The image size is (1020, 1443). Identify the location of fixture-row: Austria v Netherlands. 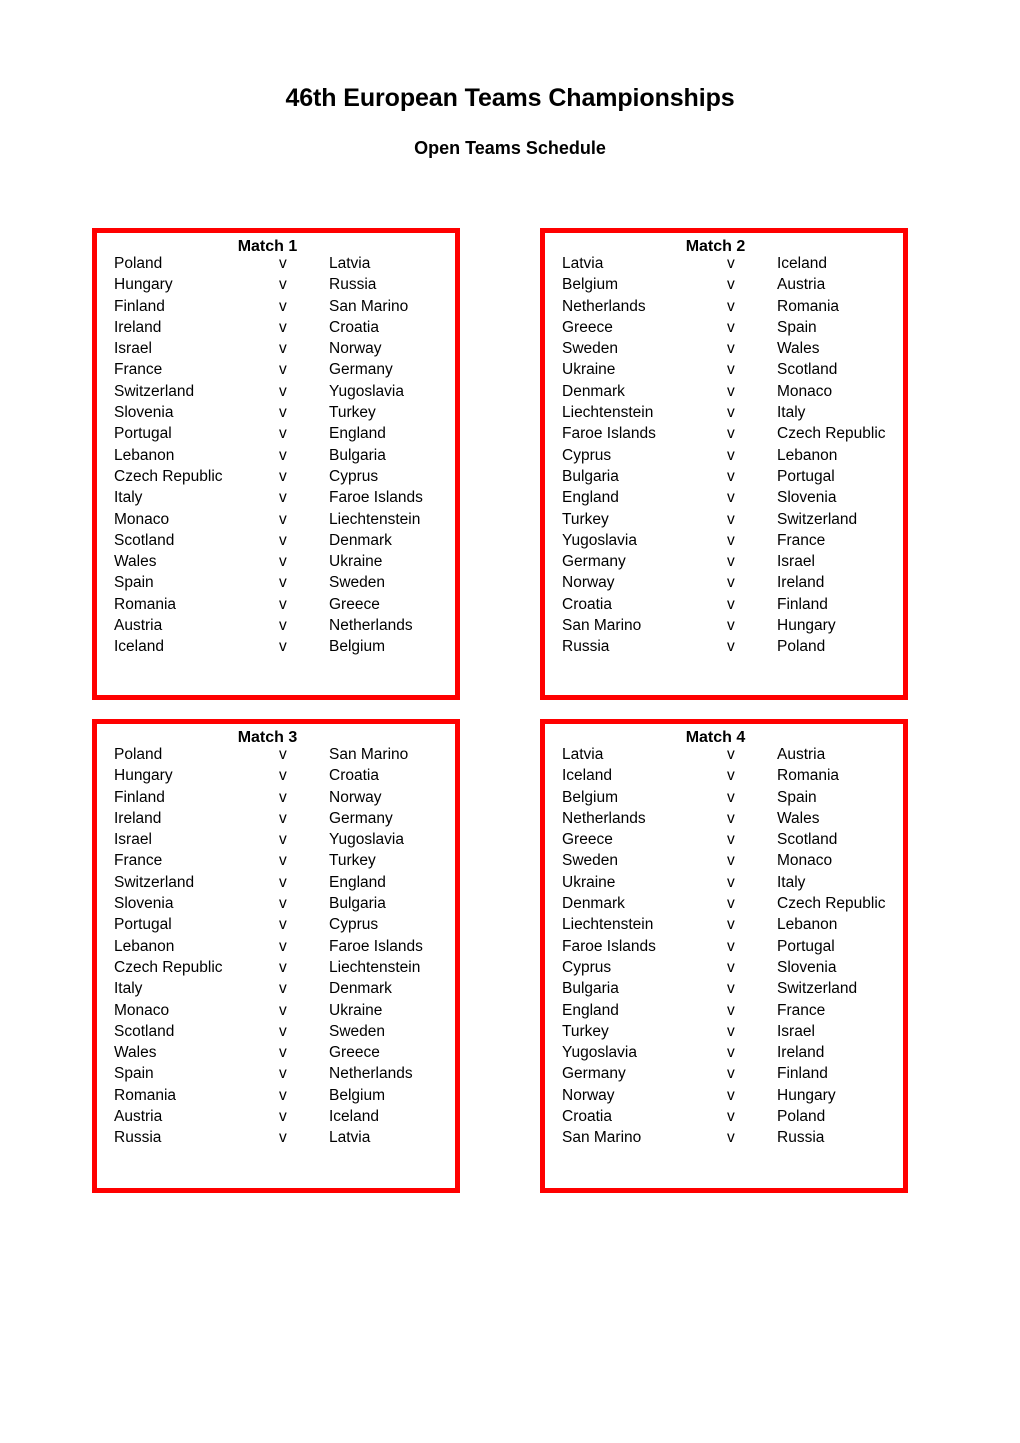
(276, 625).